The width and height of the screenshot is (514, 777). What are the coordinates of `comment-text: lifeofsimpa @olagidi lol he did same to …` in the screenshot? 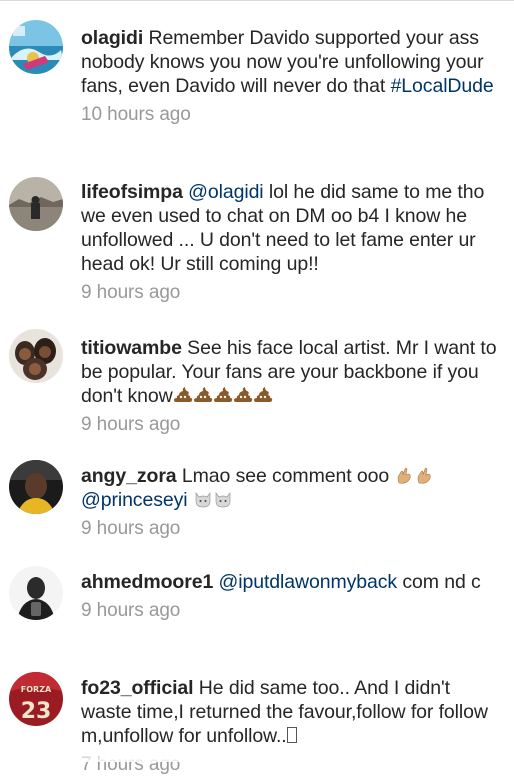 It's located at (282, 228).